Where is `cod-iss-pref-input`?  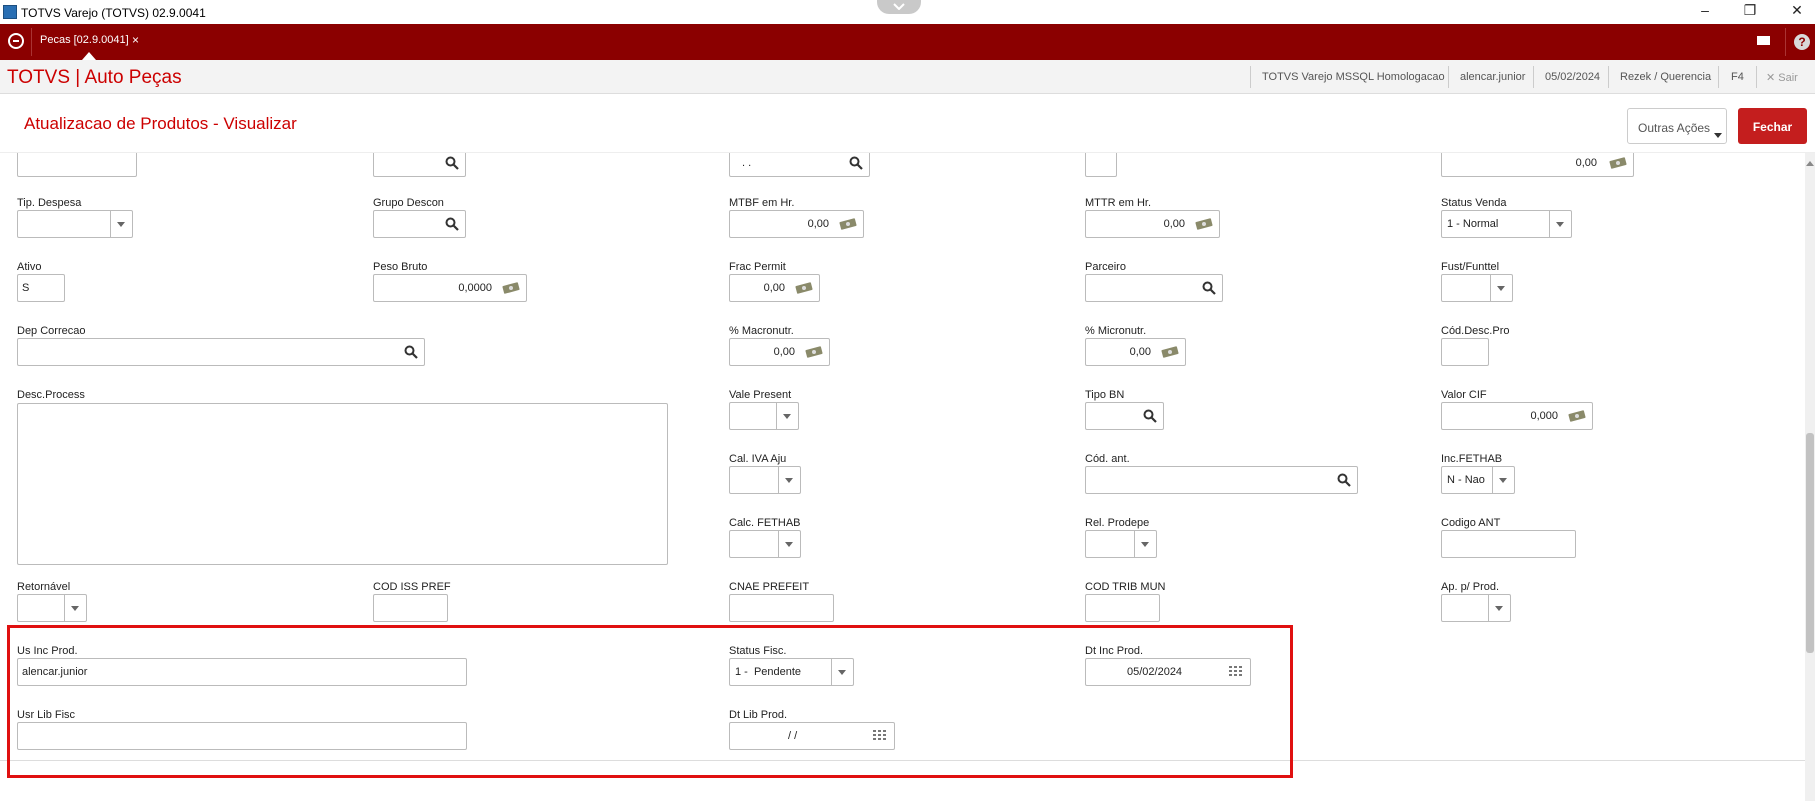
cod-iss-pref-input is located at coordinates (410, 608).